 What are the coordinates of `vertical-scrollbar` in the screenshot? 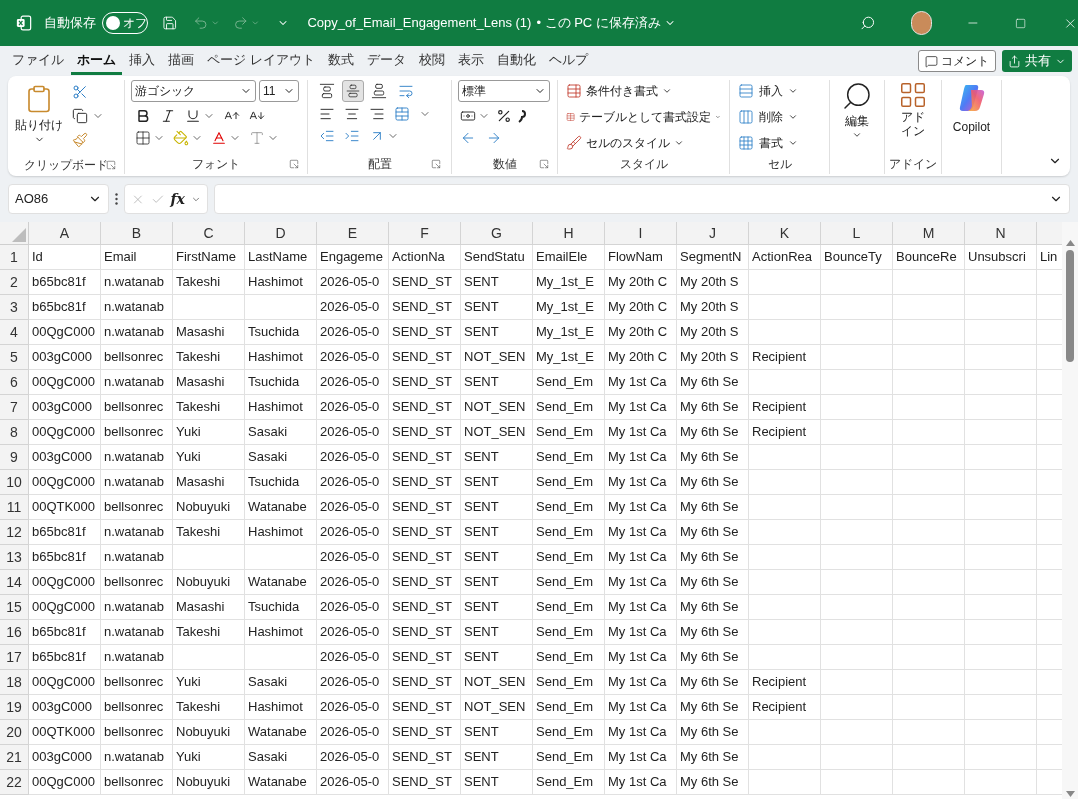 It's located at (1070, 510).